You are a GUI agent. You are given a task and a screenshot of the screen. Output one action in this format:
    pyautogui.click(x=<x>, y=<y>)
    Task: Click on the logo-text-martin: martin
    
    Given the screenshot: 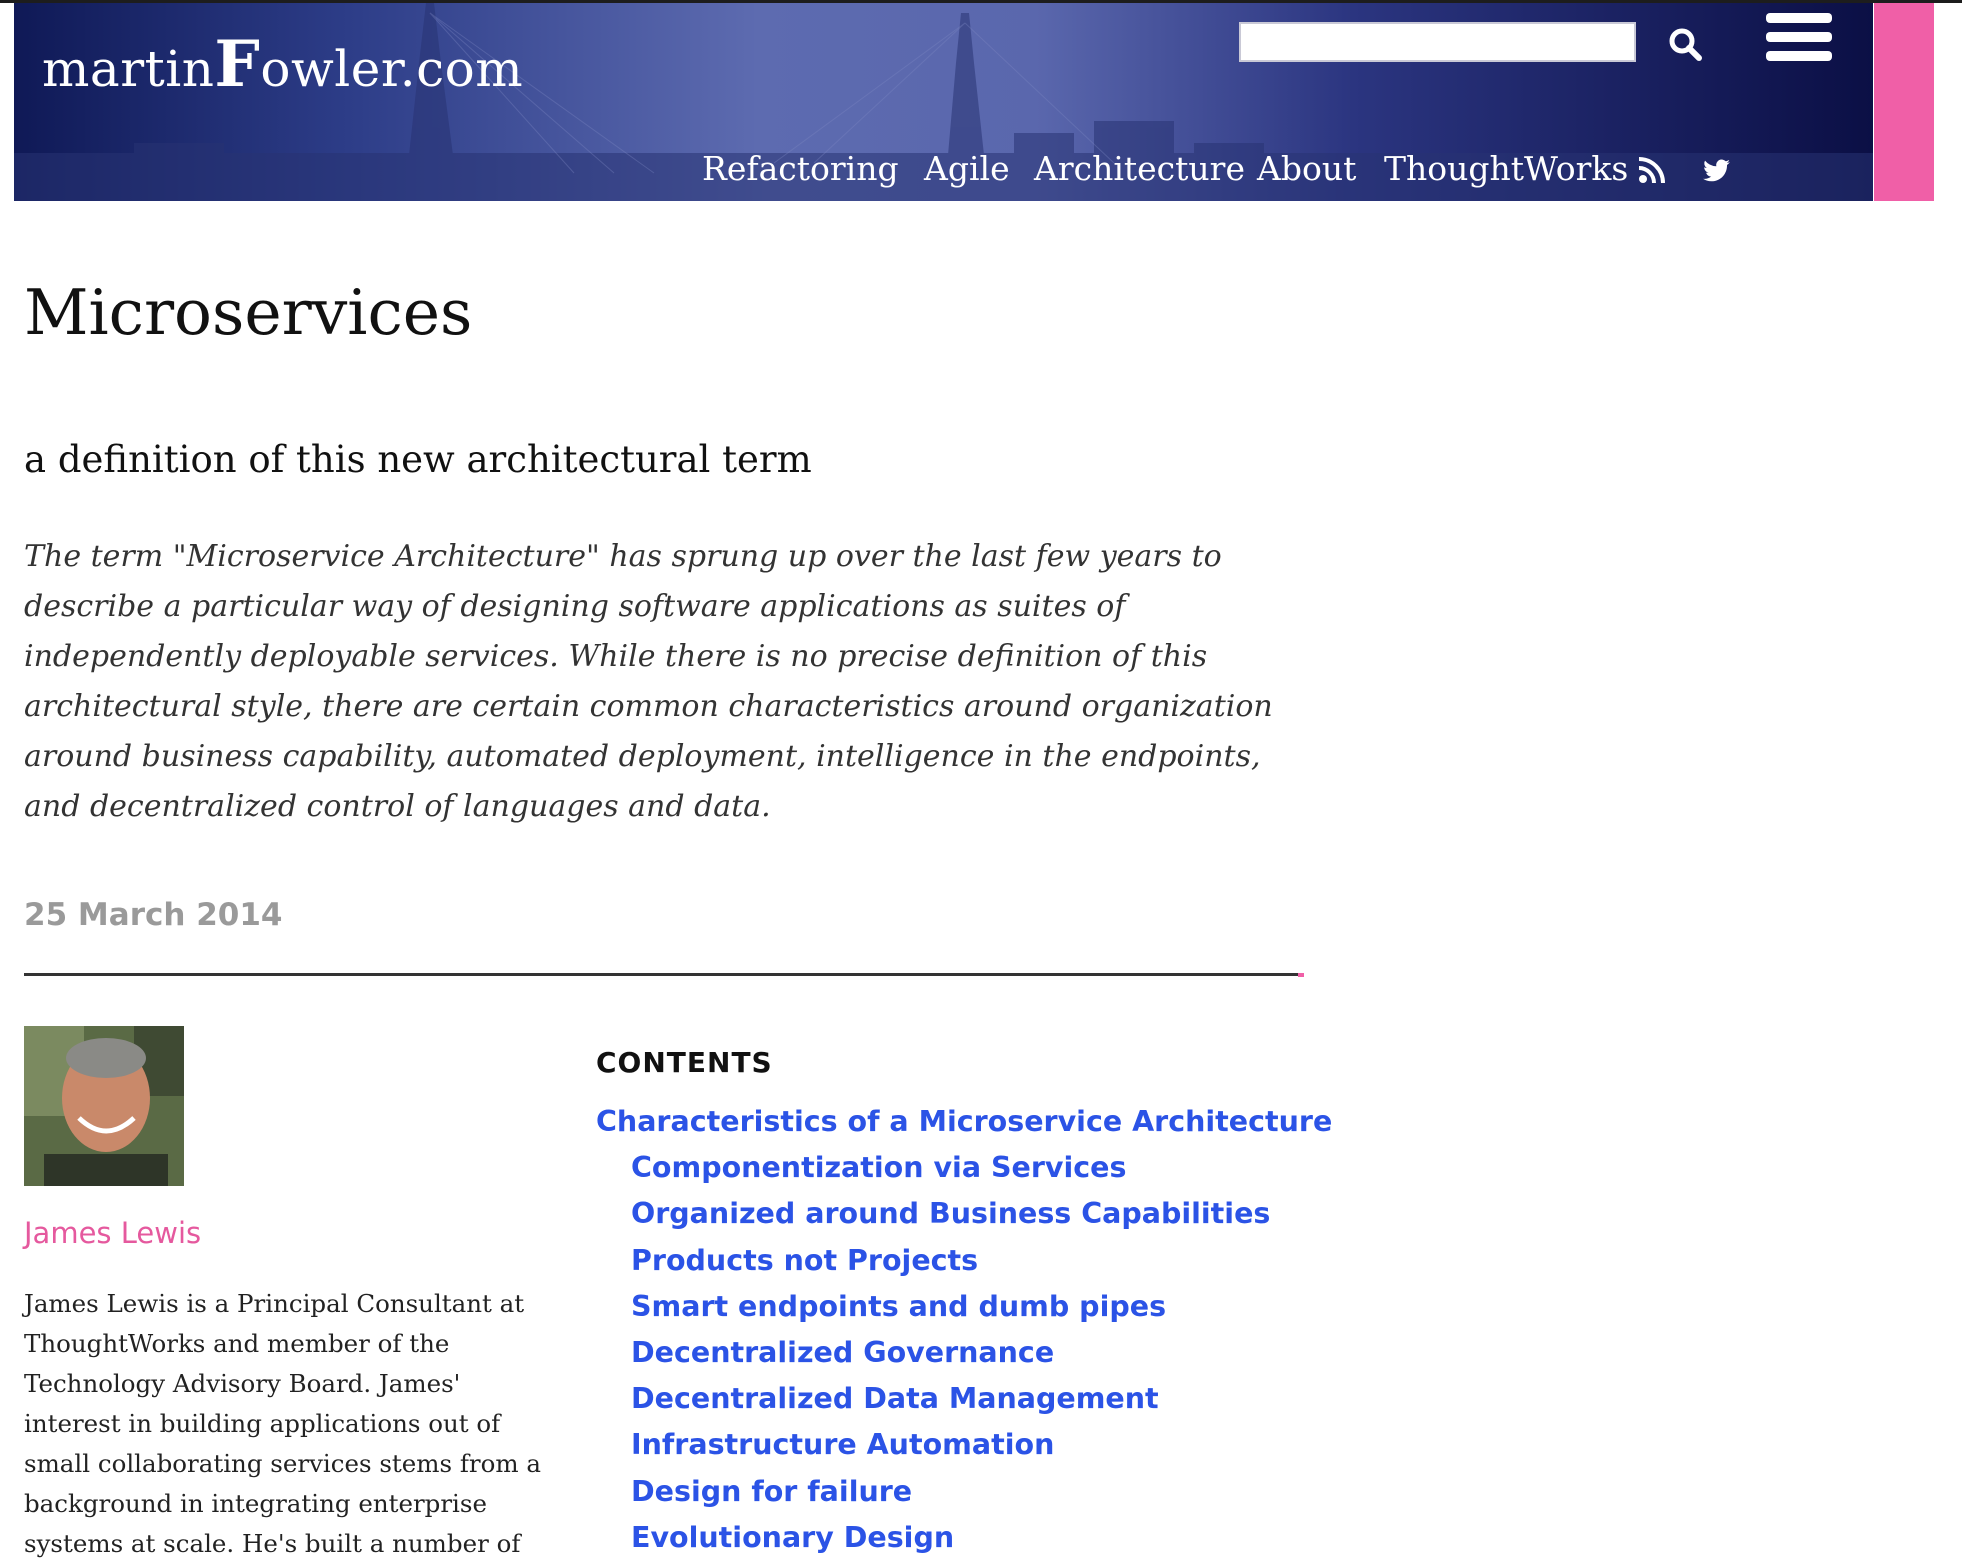 What is the action you would take?
    pyautogui.click(x=128, y=69)
    